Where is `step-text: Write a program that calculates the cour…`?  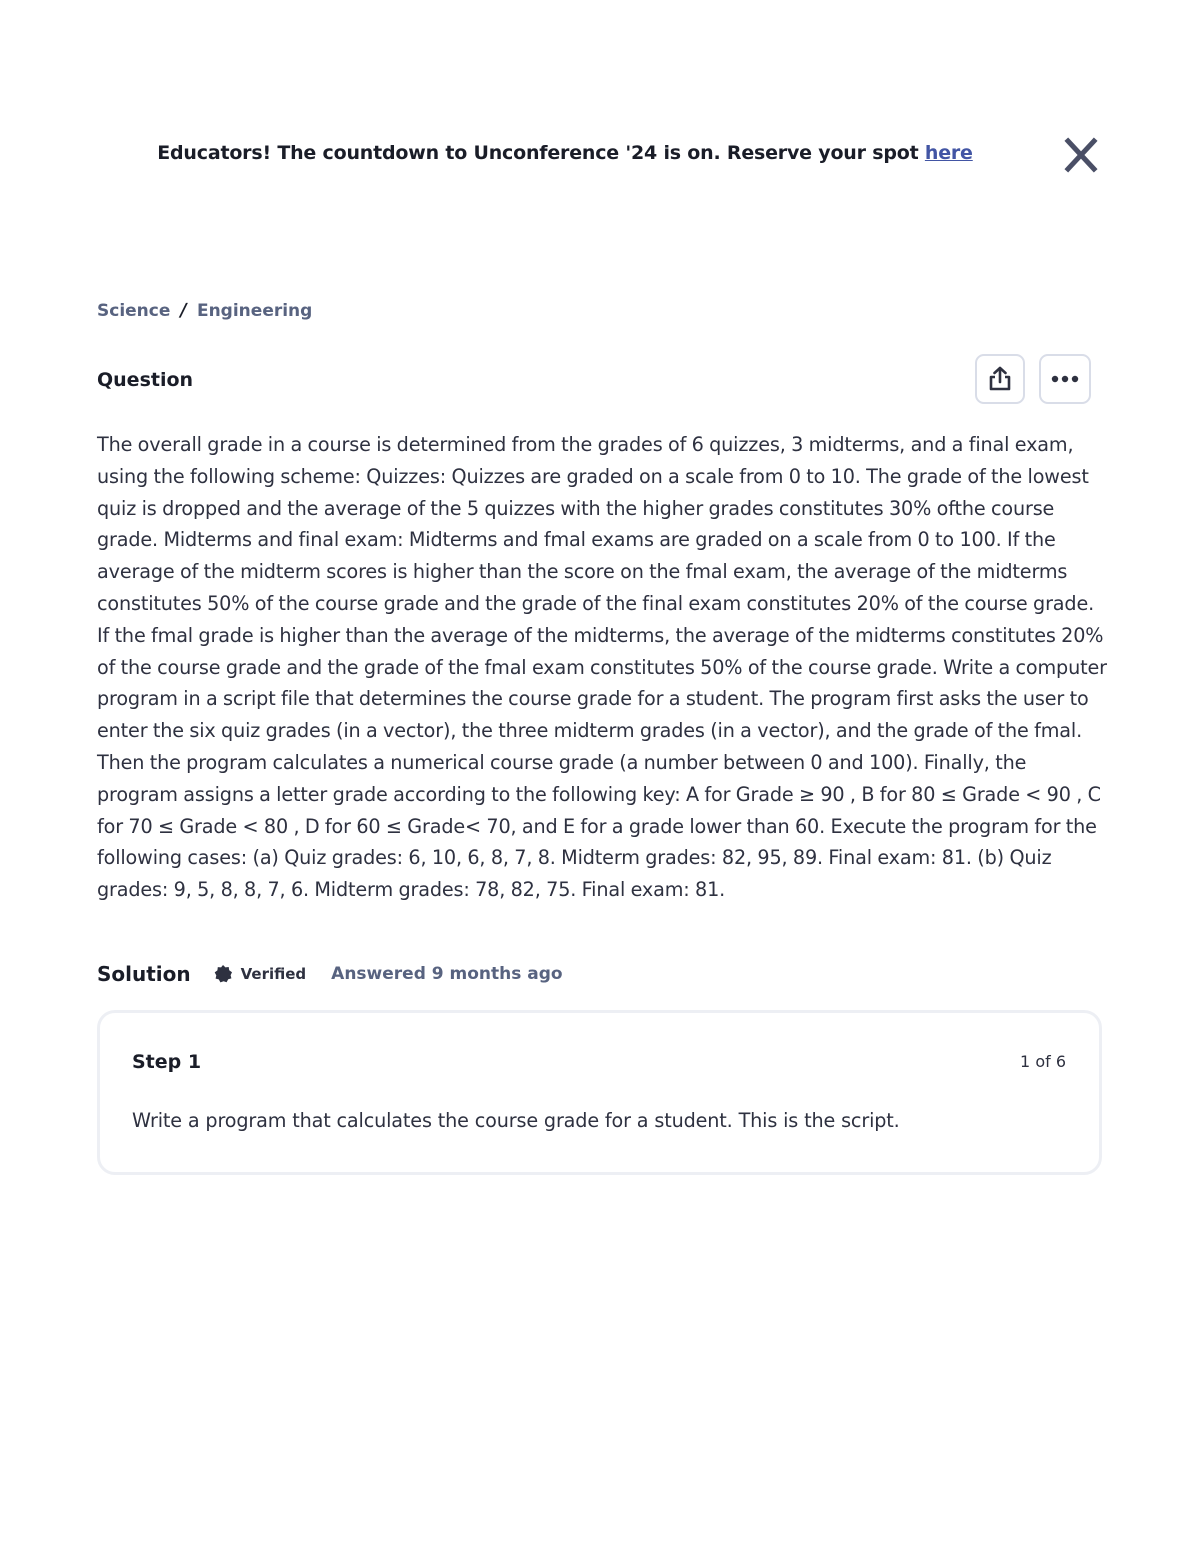
step-text: Write a program that calculates the cour… is located at coordinates (516, 1120).